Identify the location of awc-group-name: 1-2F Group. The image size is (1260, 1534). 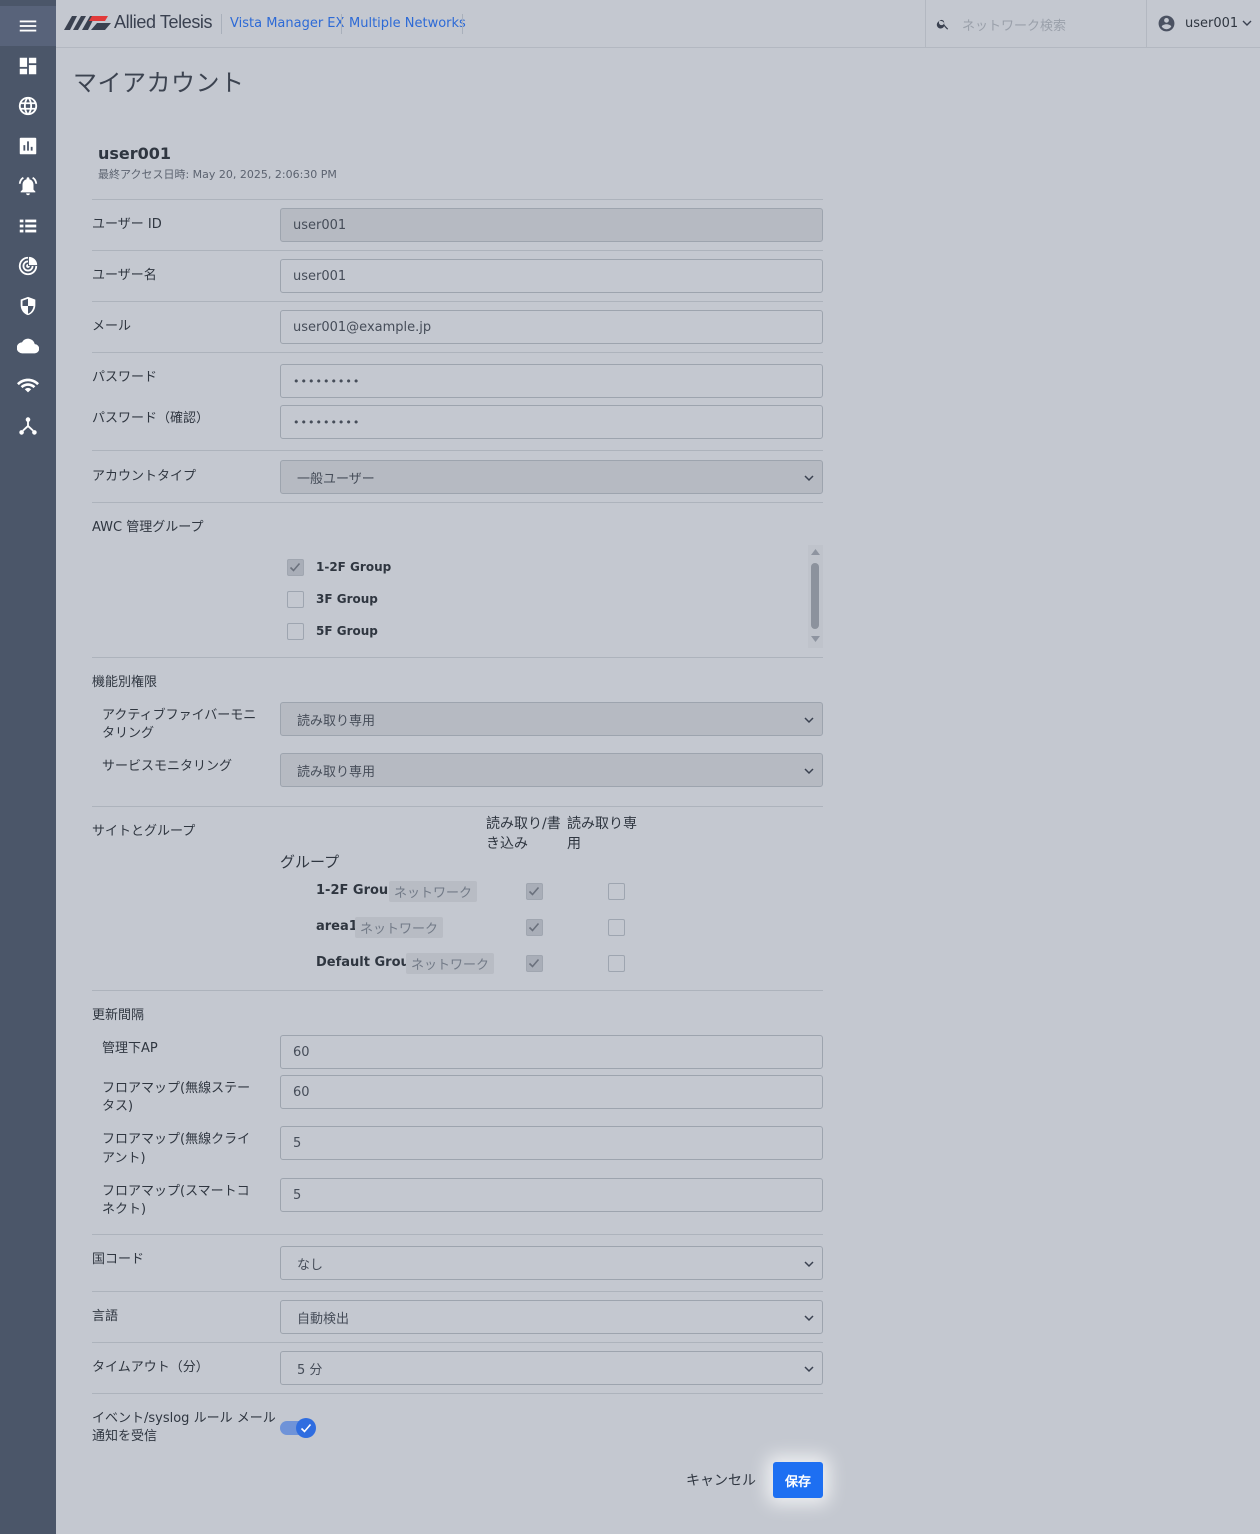
(354, 567).